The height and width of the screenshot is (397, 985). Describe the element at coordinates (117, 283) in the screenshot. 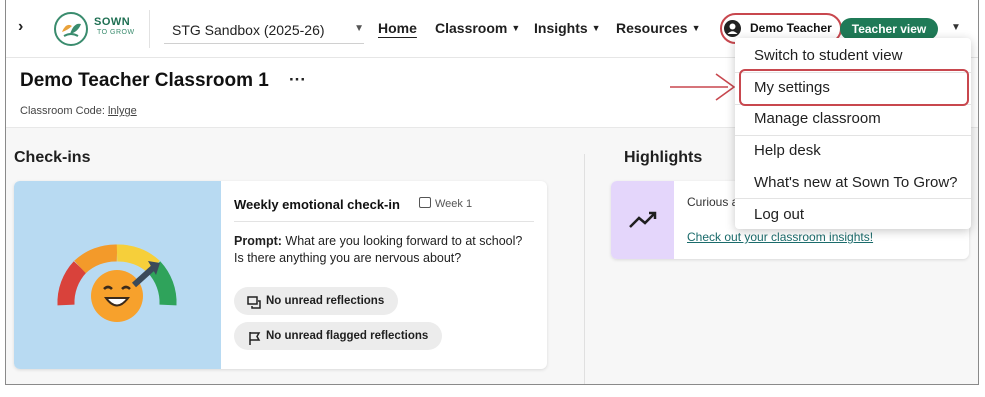

I see `mood-gauge-icon` at that location.